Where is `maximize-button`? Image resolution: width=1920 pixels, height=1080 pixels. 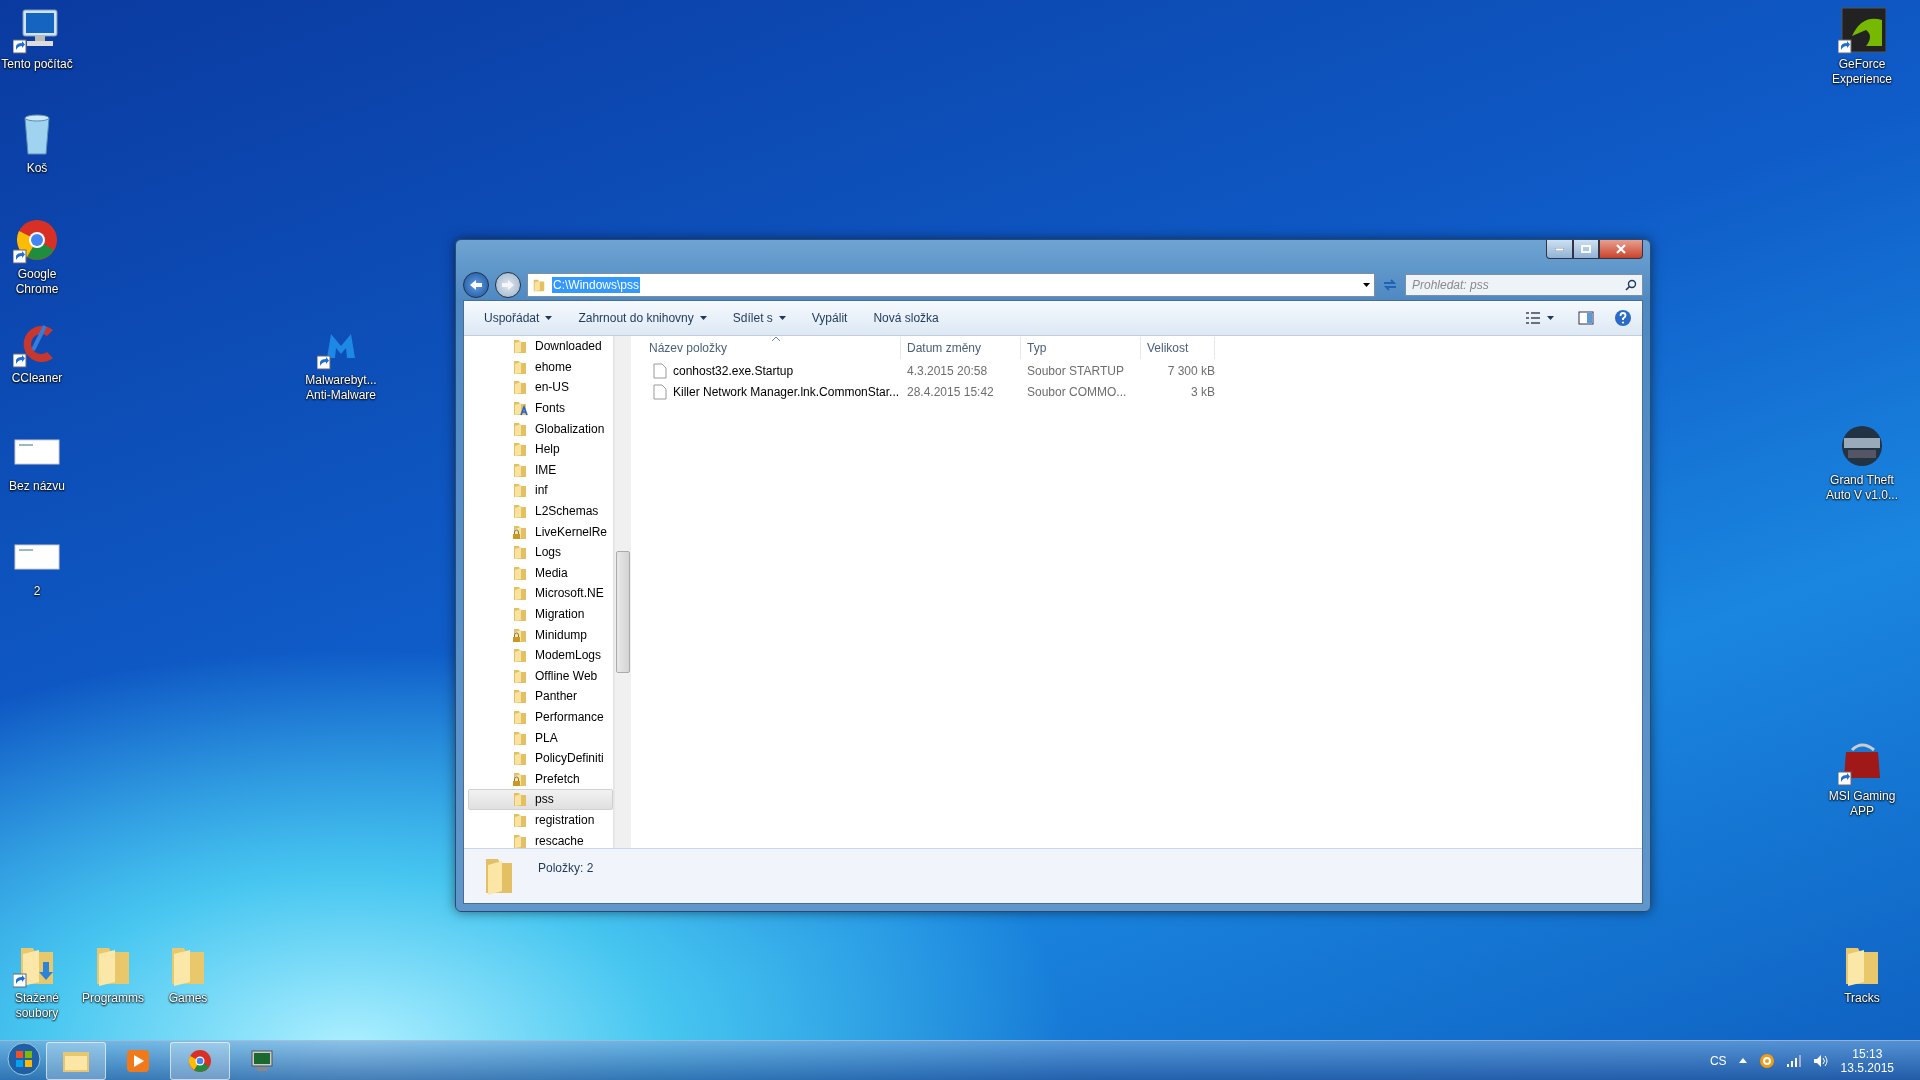
maximize-button is located at coordinates (1586, 249).